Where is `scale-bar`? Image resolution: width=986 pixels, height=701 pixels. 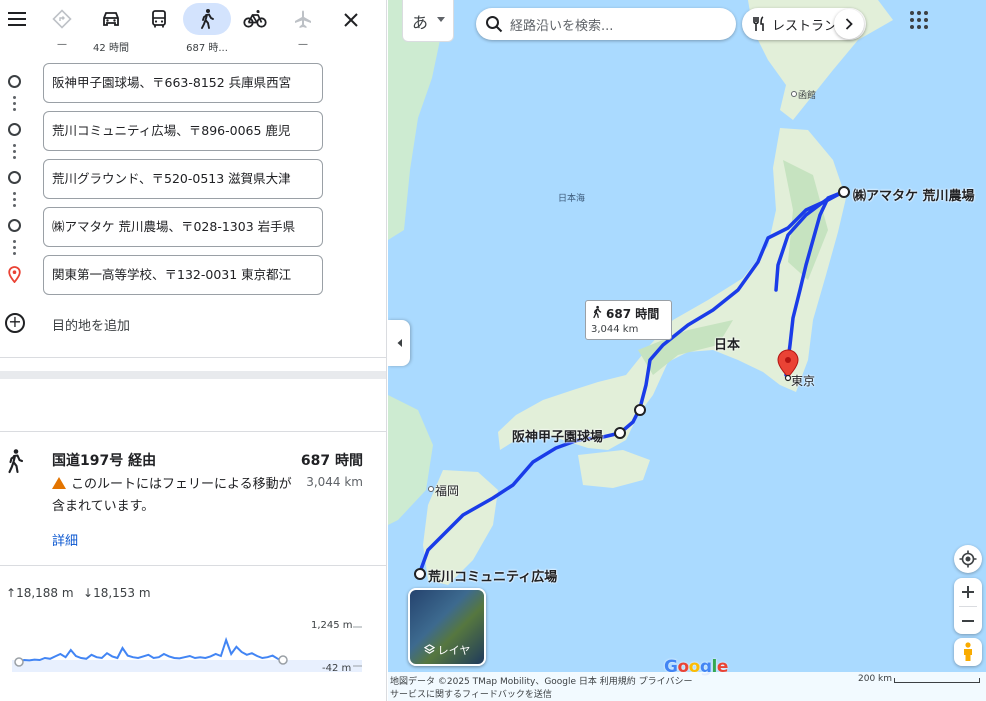
scale-bar is located at coordinates (937, 680).